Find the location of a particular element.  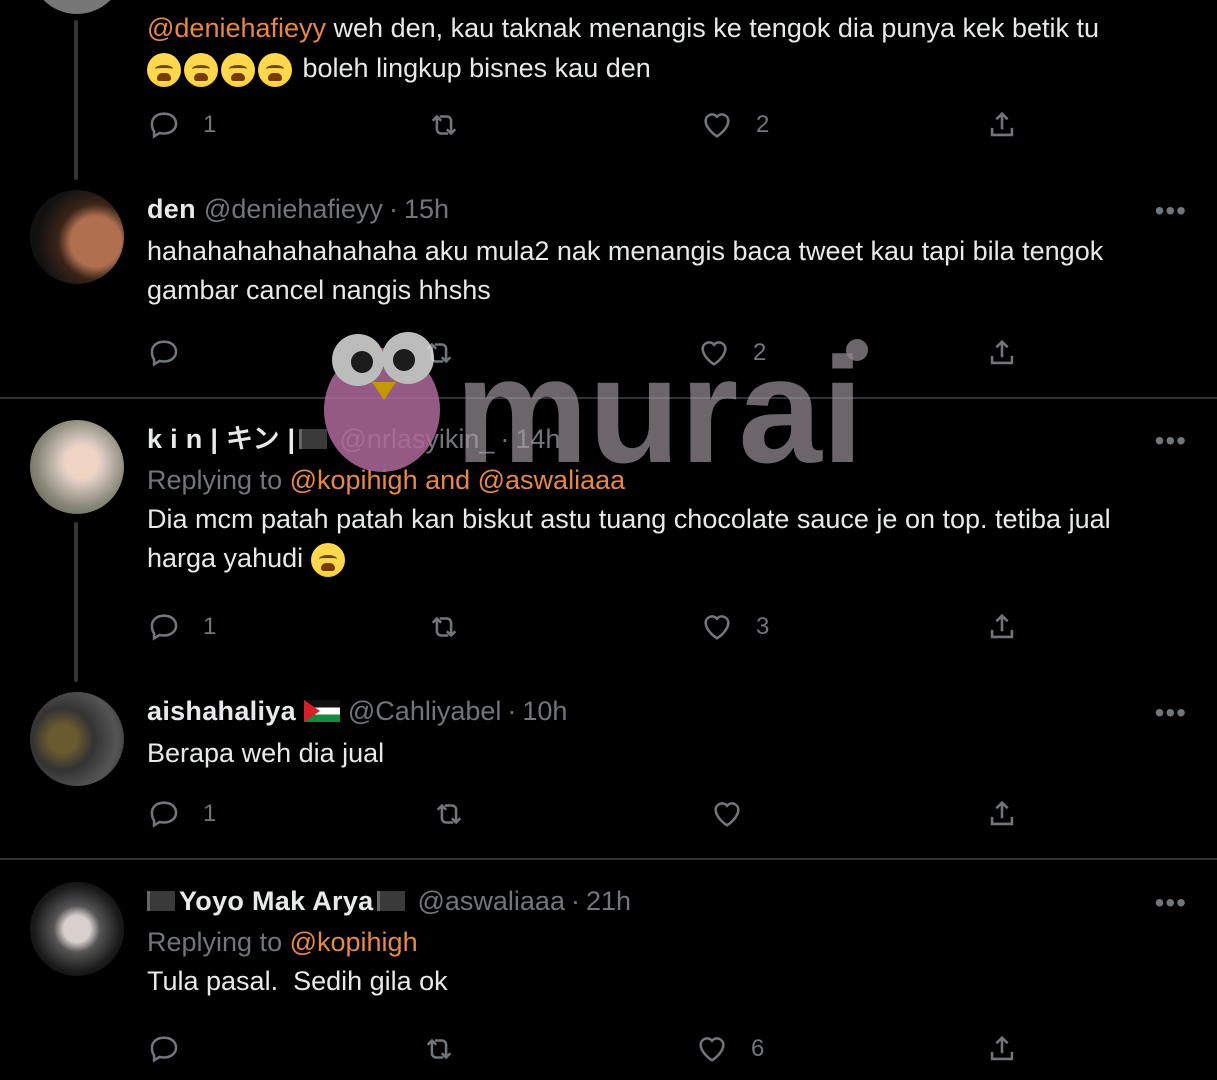

timestamp: 15h is located at coordinates (426, 209).